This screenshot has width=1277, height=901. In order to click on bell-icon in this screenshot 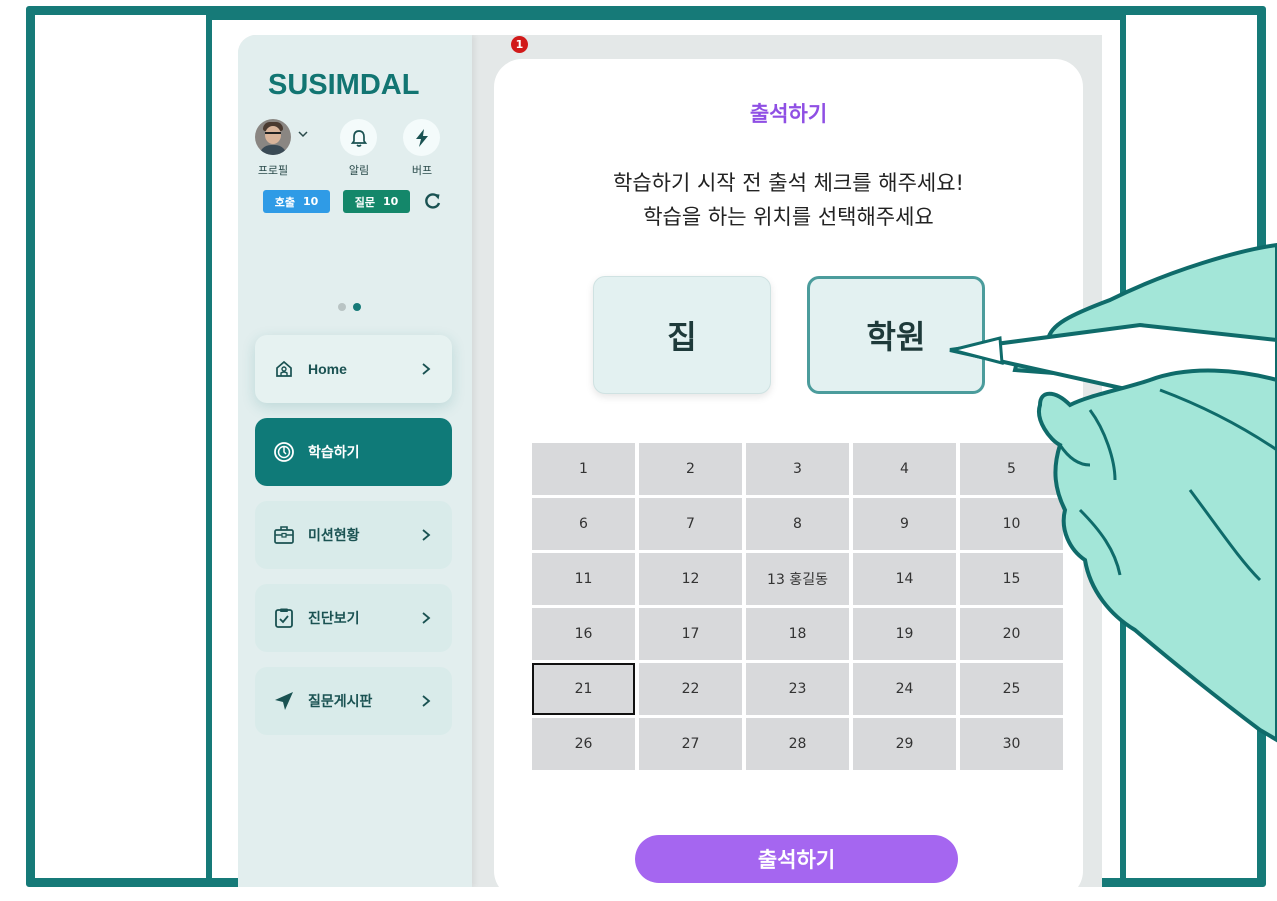, I will do `click(358, 138)`.